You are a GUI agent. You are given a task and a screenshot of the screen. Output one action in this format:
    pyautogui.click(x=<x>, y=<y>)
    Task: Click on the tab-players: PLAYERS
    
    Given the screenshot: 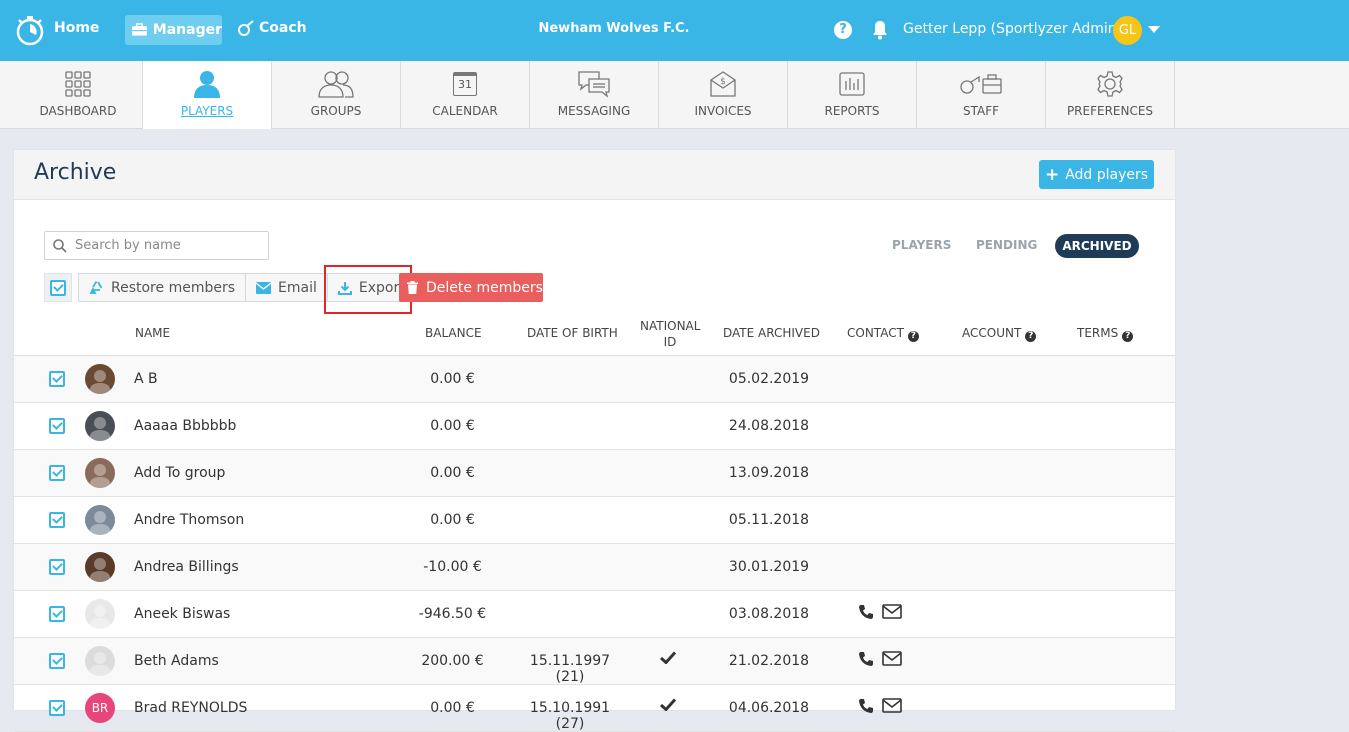 What is the action you would take?
    pyautogui.click(x=207, y=95)
    